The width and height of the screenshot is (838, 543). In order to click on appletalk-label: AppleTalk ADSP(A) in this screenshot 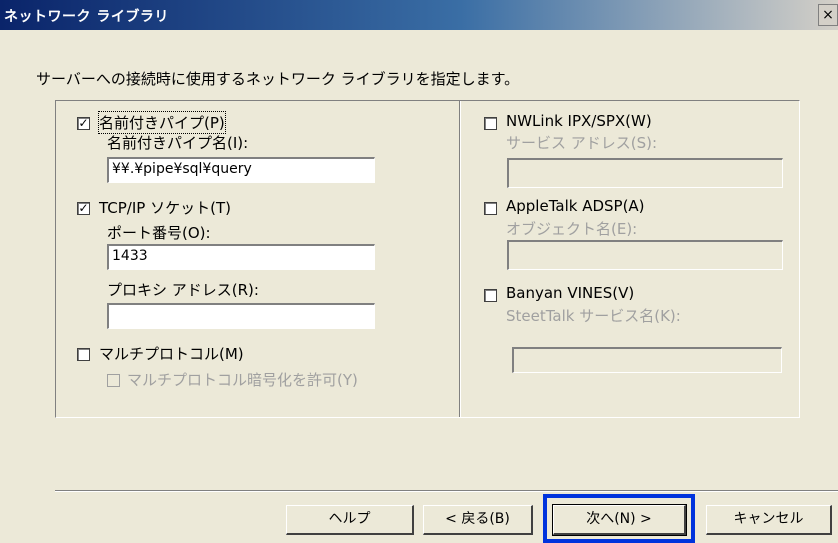, I will do `click(575, 206)`.